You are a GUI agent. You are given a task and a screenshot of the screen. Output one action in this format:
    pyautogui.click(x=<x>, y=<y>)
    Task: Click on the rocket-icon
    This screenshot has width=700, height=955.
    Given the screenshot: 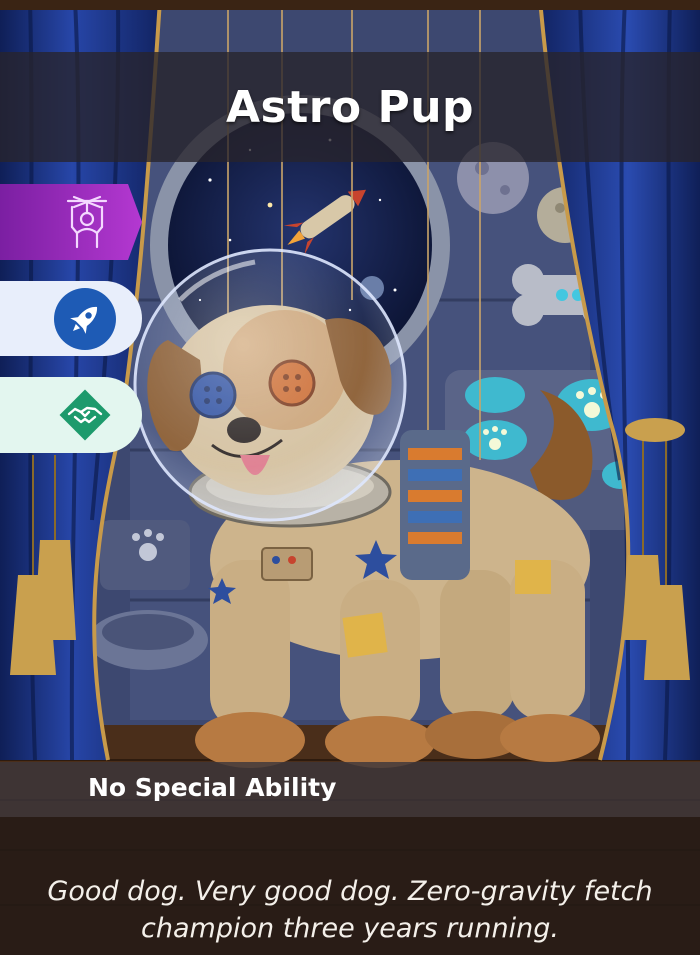 What is the action you would take?
    pyautogui.click(x=84, y=320)
    